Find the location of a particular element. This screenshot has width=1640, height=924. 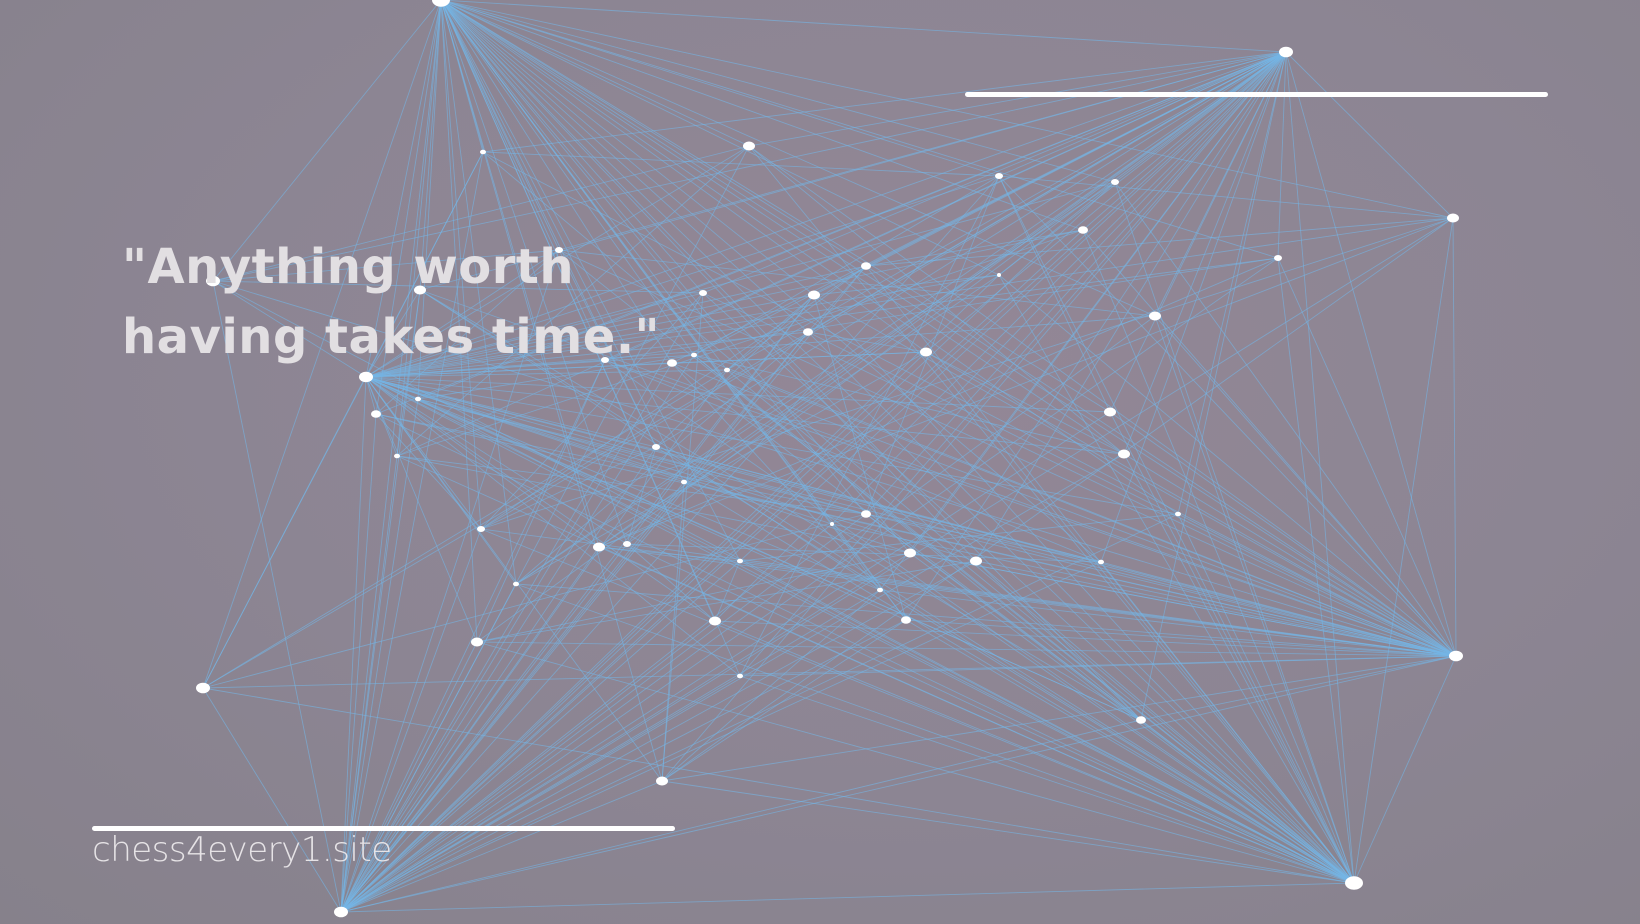

quote-line-1: "Anything worth is located at coordinates (348, 267).